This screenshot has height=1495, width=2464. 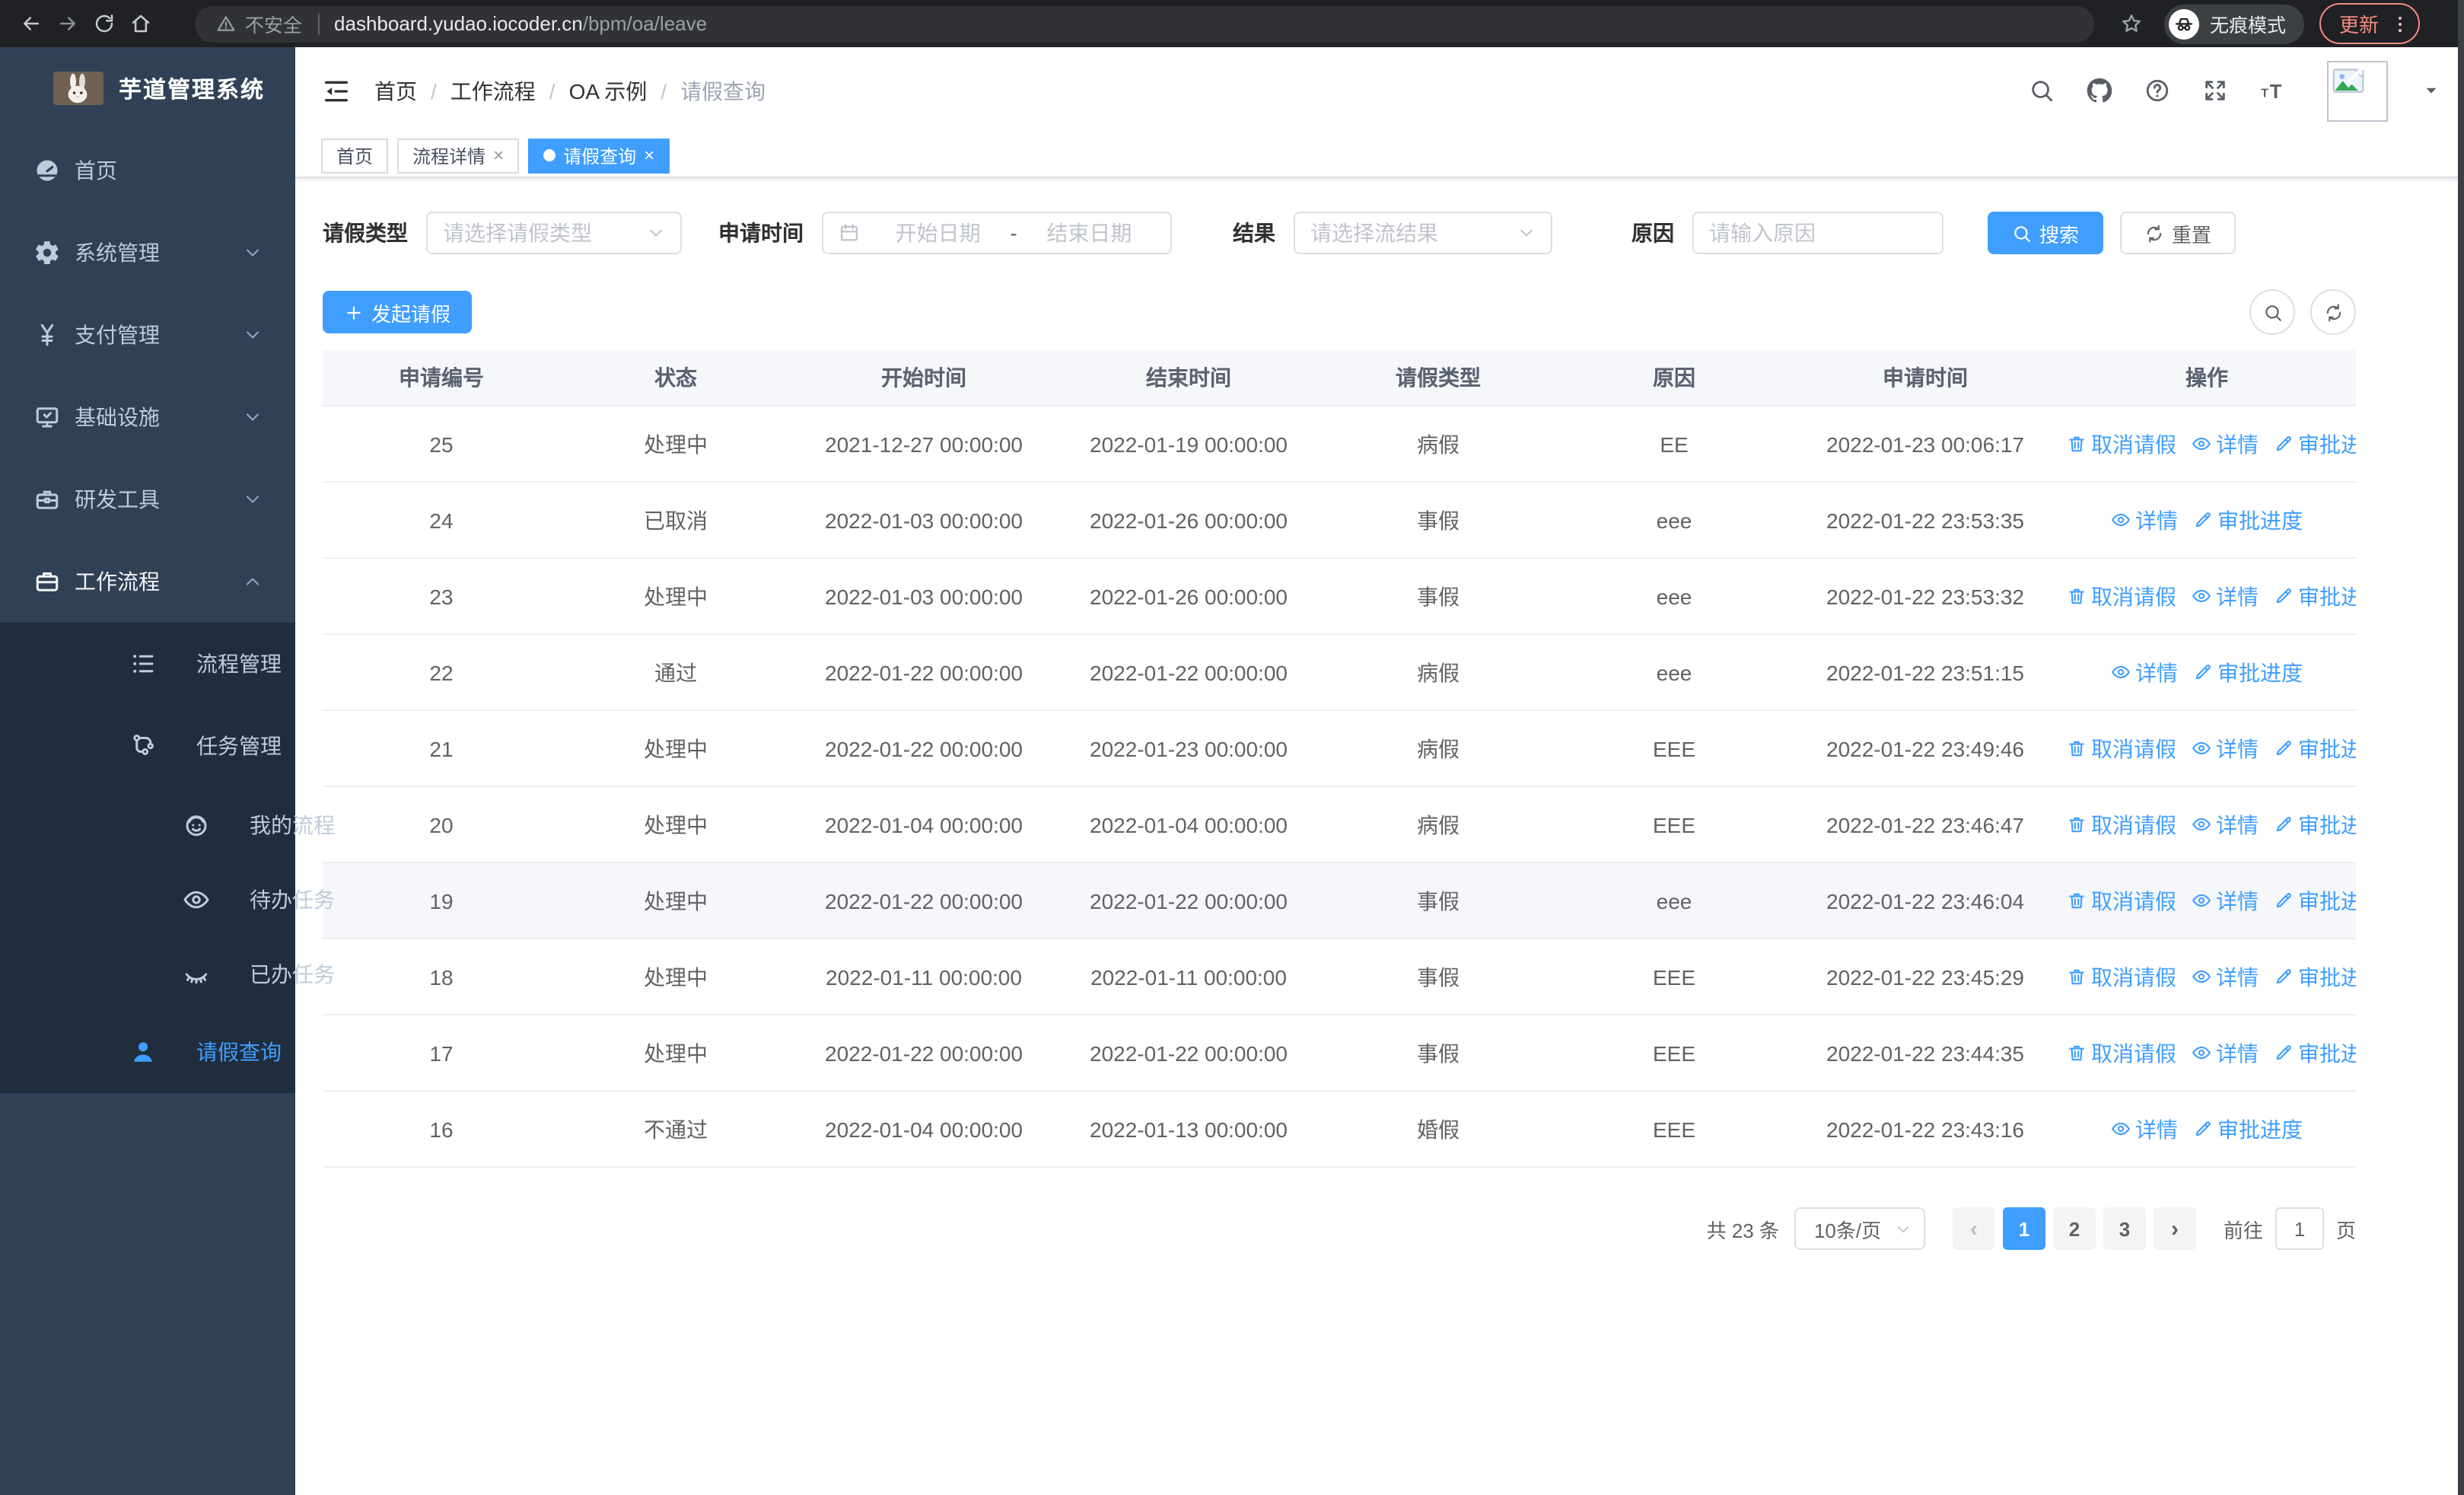 I want to click on filter-type-label: 请假类型, so click(x=365, y=233).